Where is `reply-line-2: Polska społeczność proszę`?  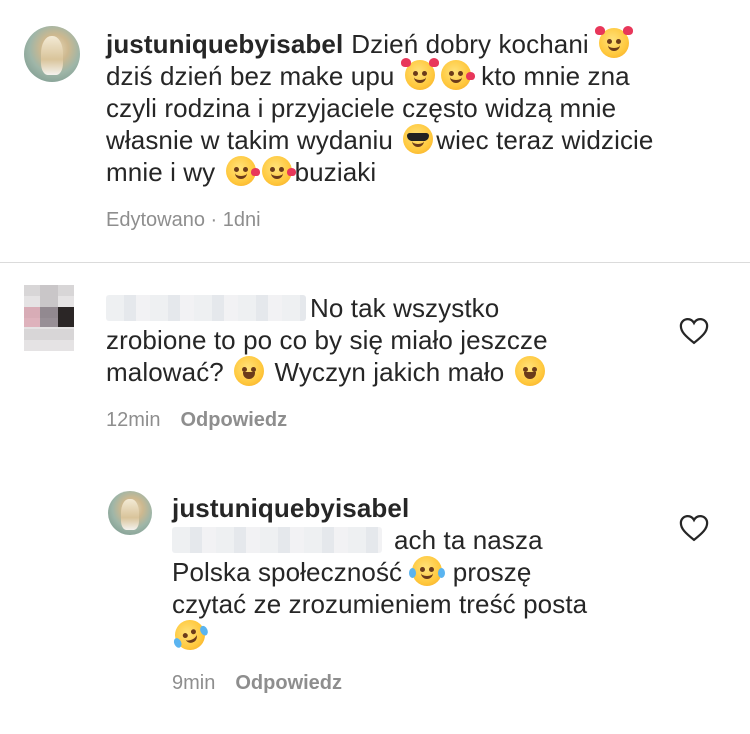 reply-line-2: Polska społeczność proszę is located at coordinates (417, 572).